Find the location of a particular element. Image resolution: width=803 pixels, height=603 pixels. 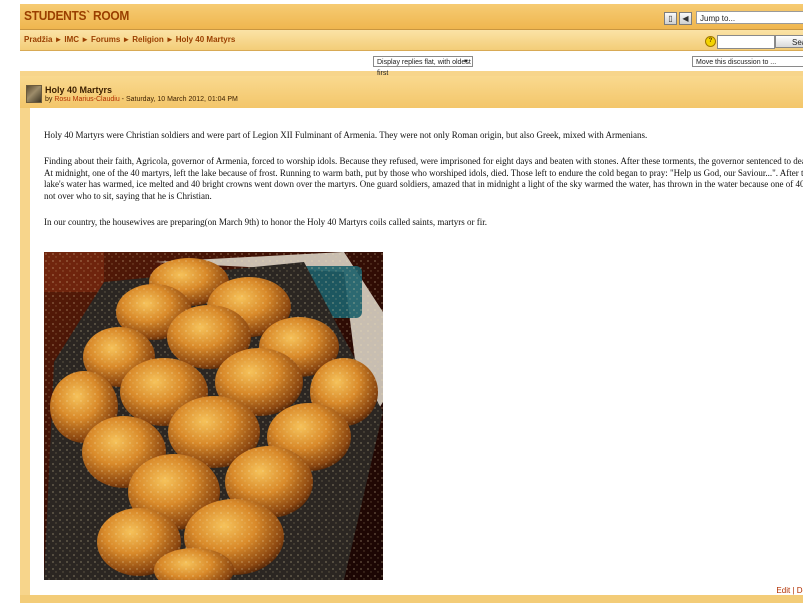

back-arrow-icon: ◀ is located at coordinates (685, 18).